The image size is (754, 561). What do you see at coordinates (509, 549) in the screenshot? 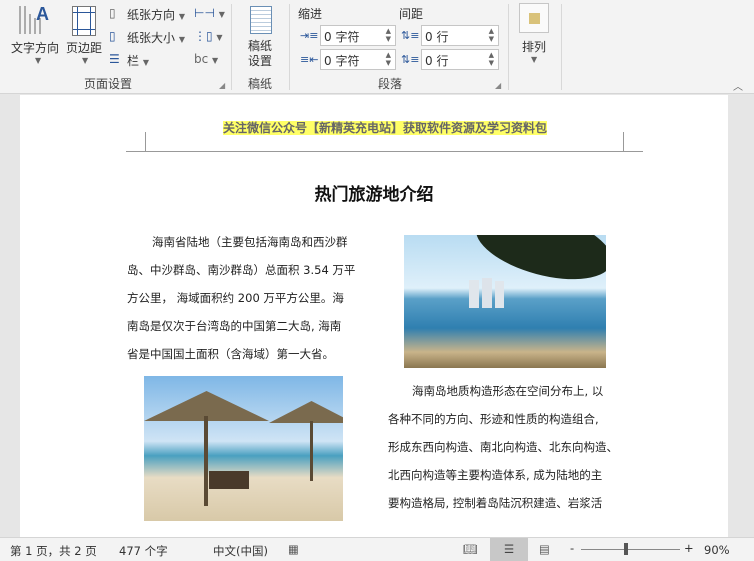
I see `print-layout-icon: ☰` at bounding box center [509, 549].